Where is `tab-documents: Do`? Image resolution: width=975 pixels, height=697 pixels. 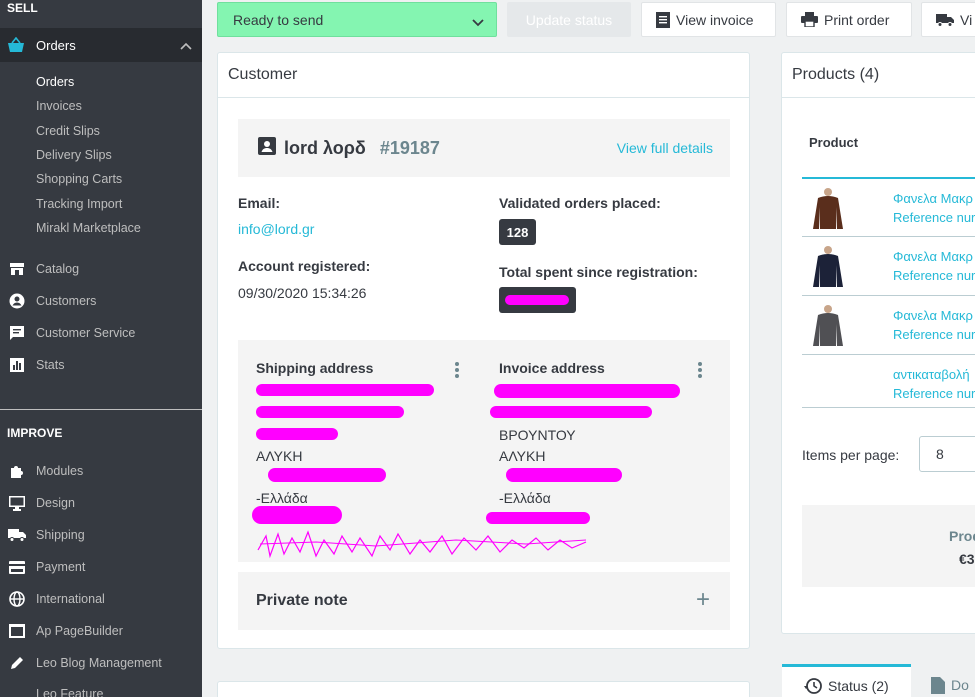 tab-documents: Do is located at coordinates (948, 683).